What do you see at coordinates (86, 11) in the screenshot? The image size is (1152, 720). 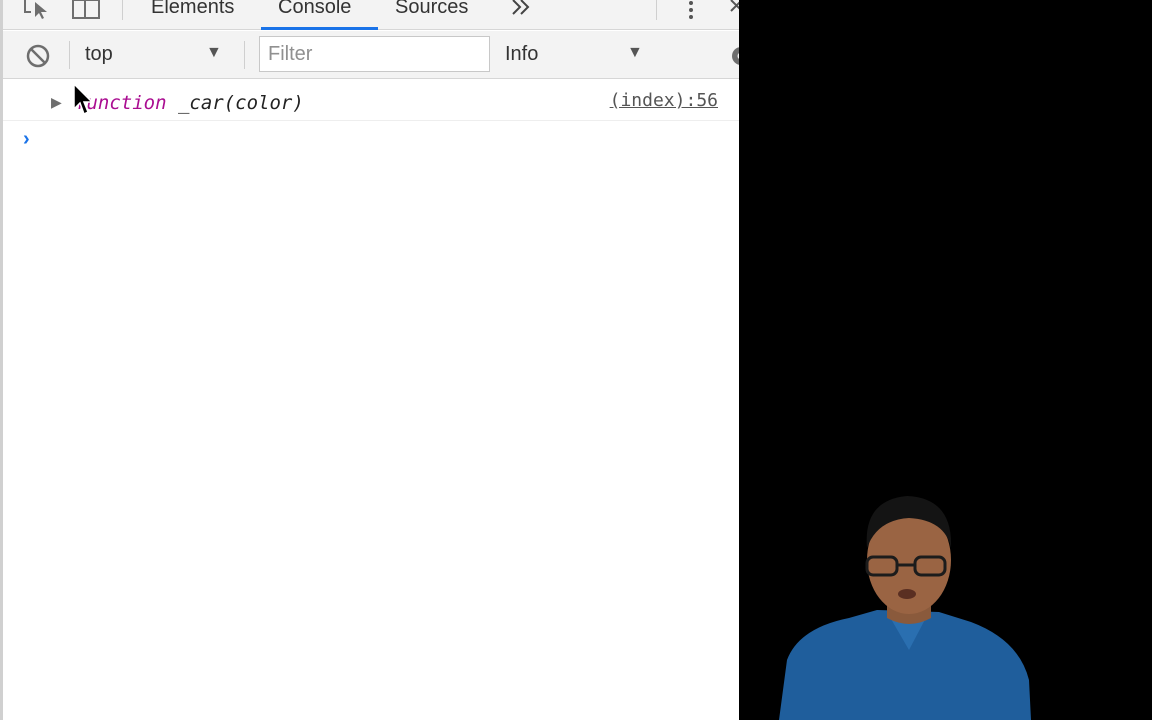 I see `device-toolbar-icon` at bounding box center [86, 11].